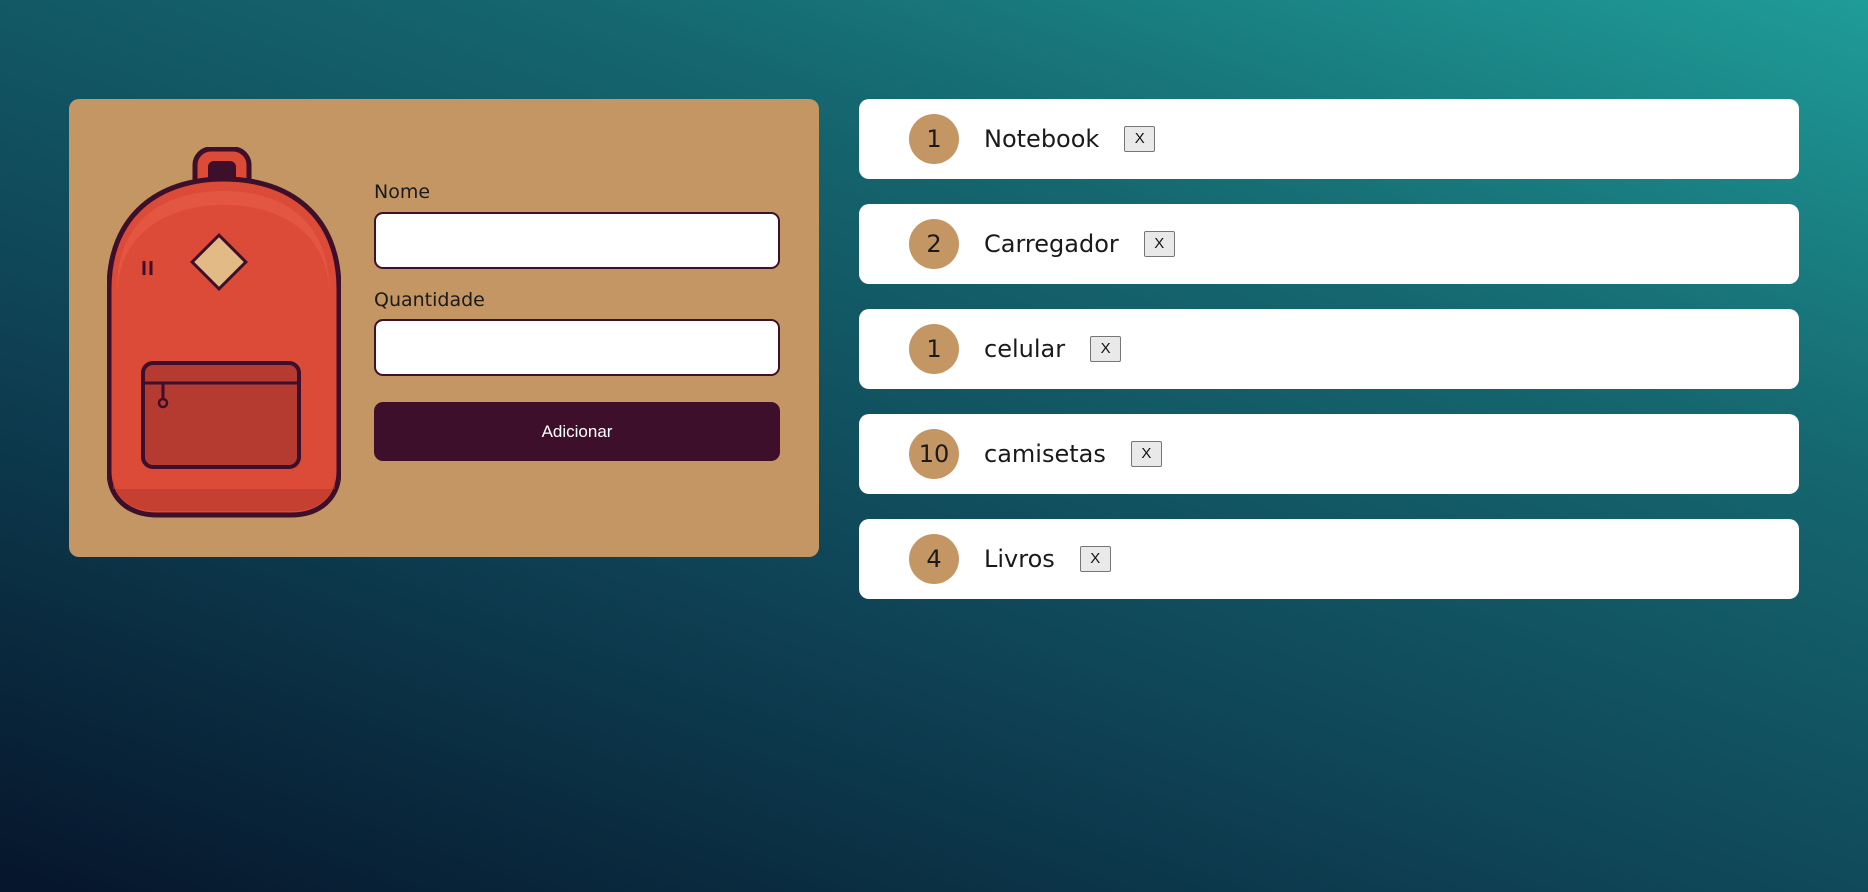 Image resolution: width=1868 pixels, height=892 pixels. What do you see at coordinates (429, 300) in the screenshot?
I see `quantity-label: Quantidade` at bounding box center [429, 300].